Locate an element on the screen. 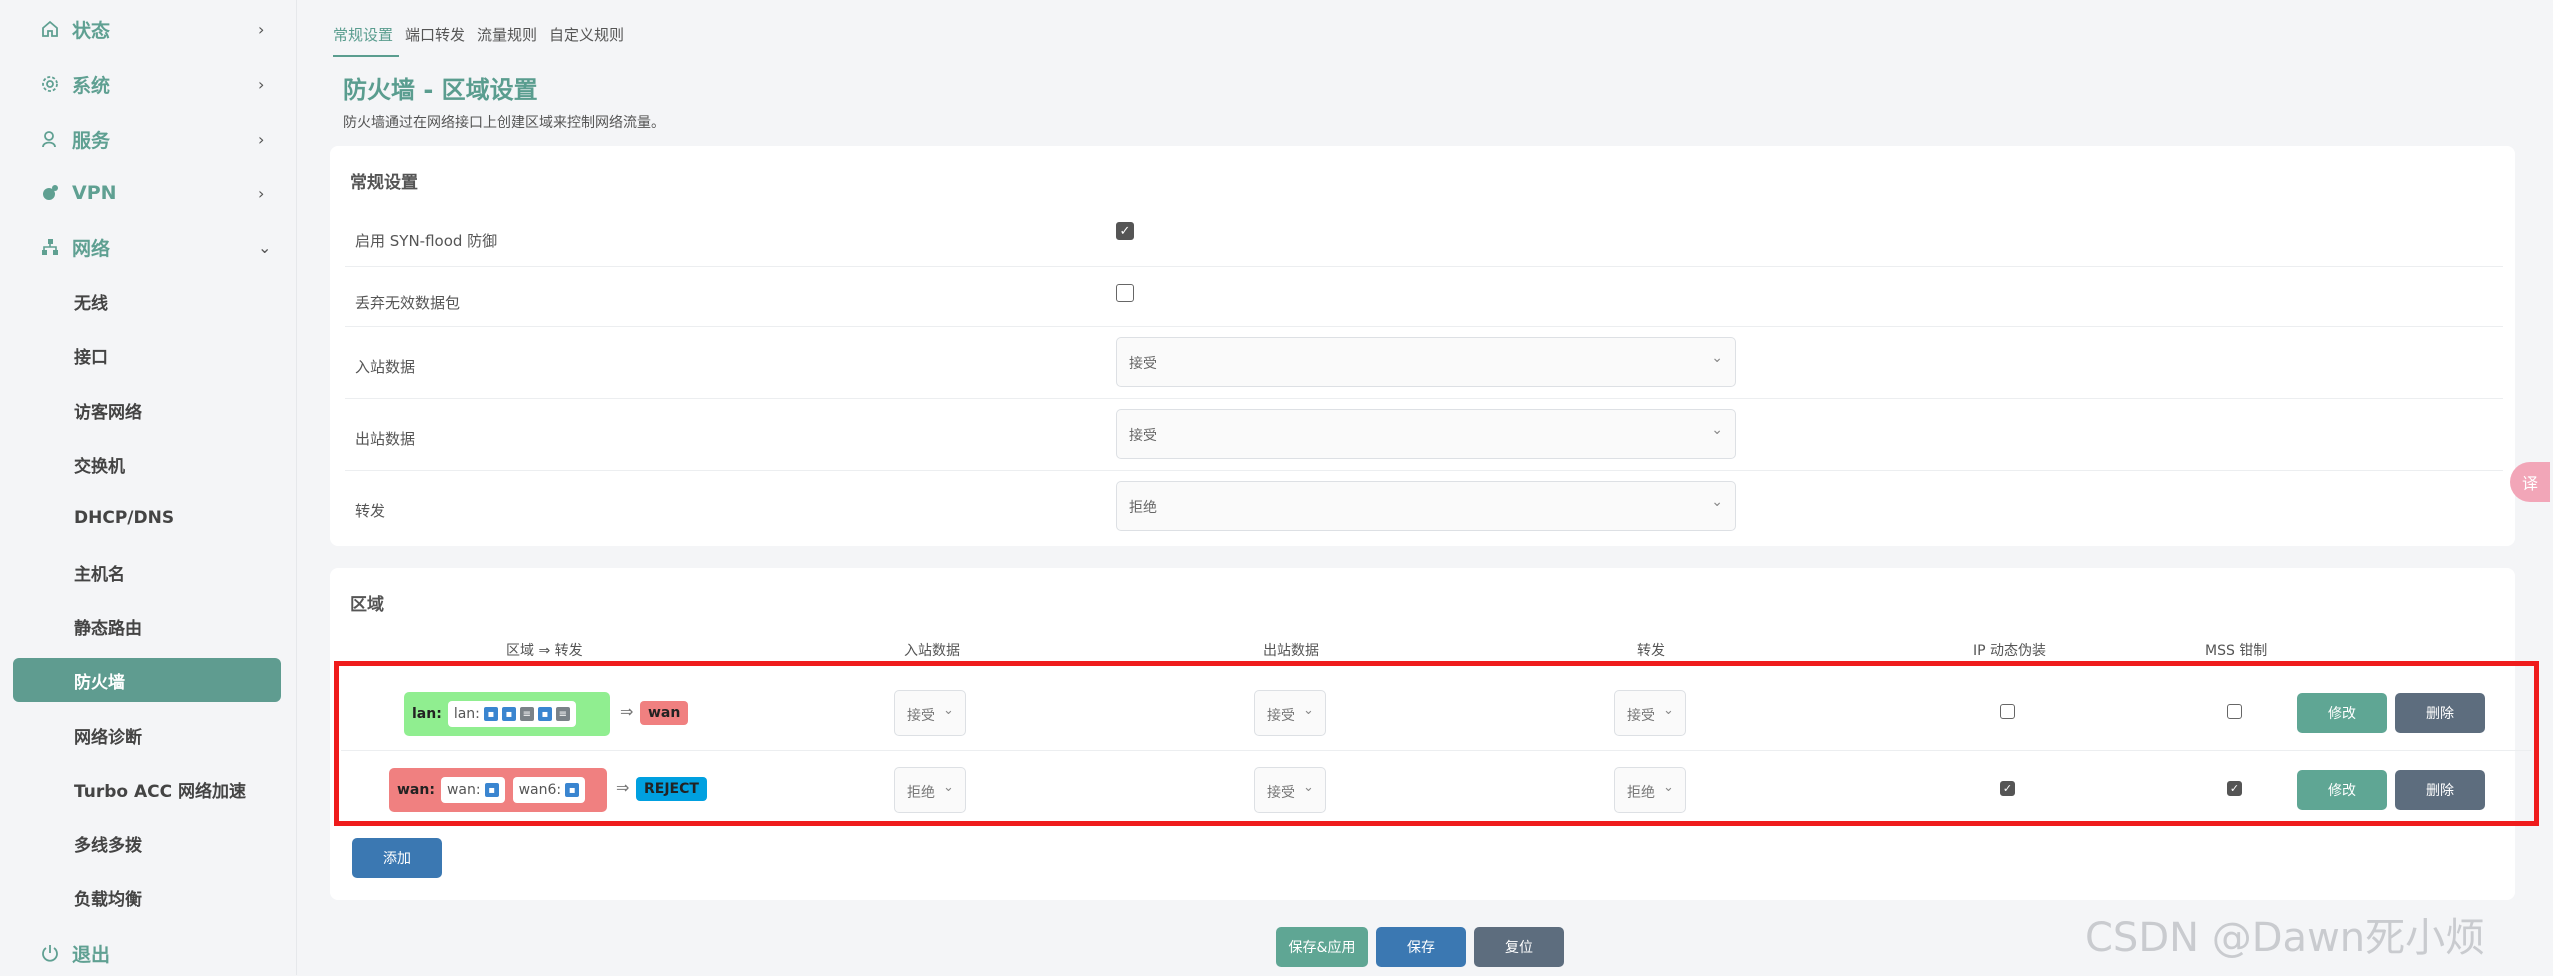 This screenshot has height=976, width=2553. network-label: lan: is located at coordinates (466, 714).